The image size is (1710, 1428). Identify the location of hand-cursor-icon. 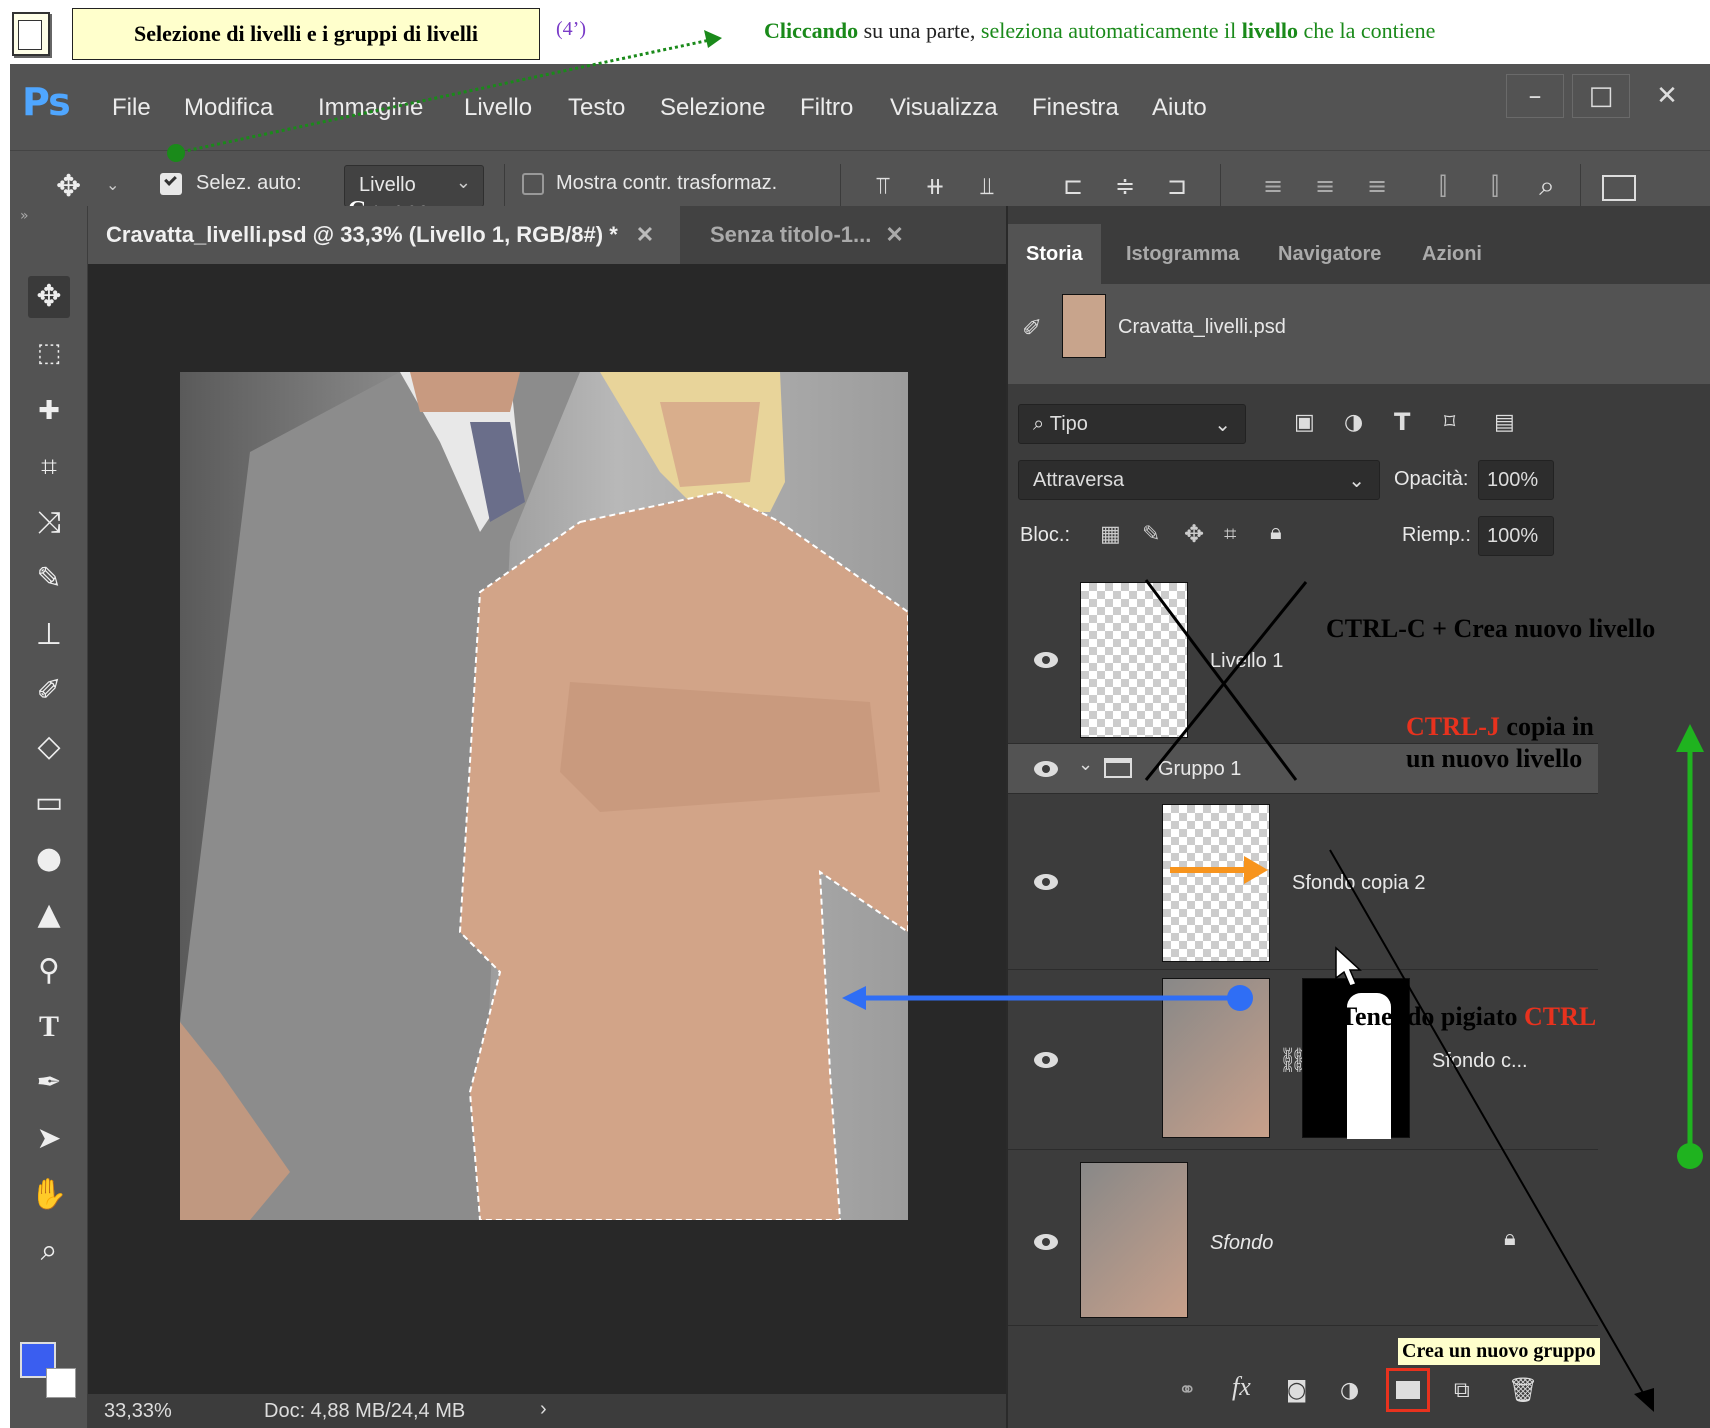
(1348, 966).